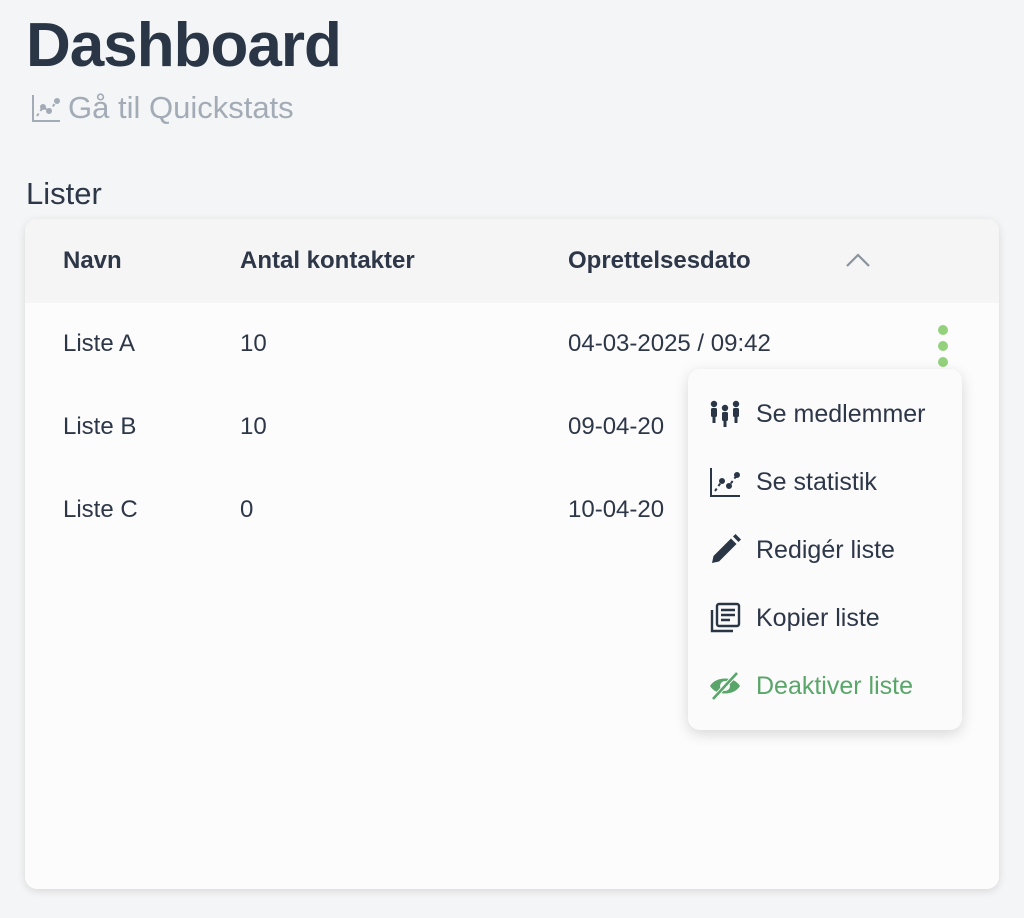  I want to click on menu-item-deactivate-list: Deaktiver liste, so click(828, 686).